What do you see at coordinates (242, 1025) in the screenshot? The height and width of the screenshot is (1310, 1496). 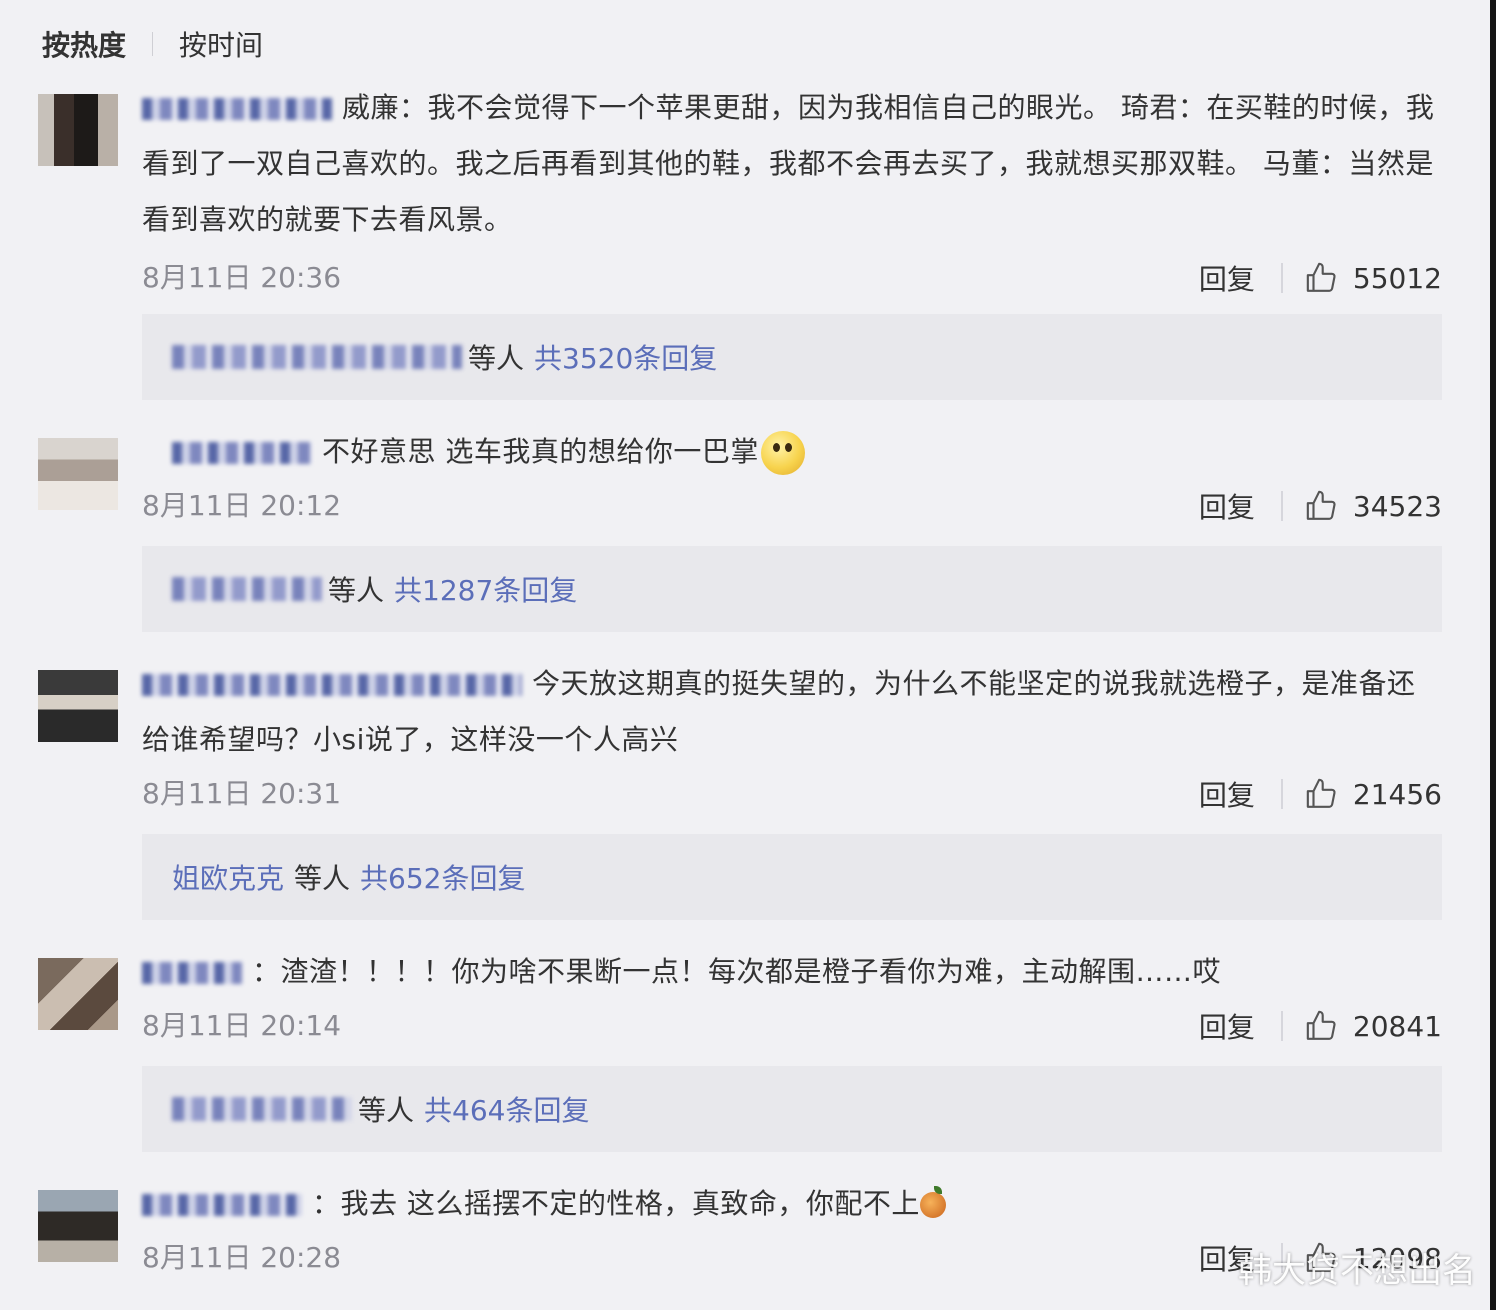 I see `comment-time: 8月11日 20:14` at bounding box center [242, 1025].